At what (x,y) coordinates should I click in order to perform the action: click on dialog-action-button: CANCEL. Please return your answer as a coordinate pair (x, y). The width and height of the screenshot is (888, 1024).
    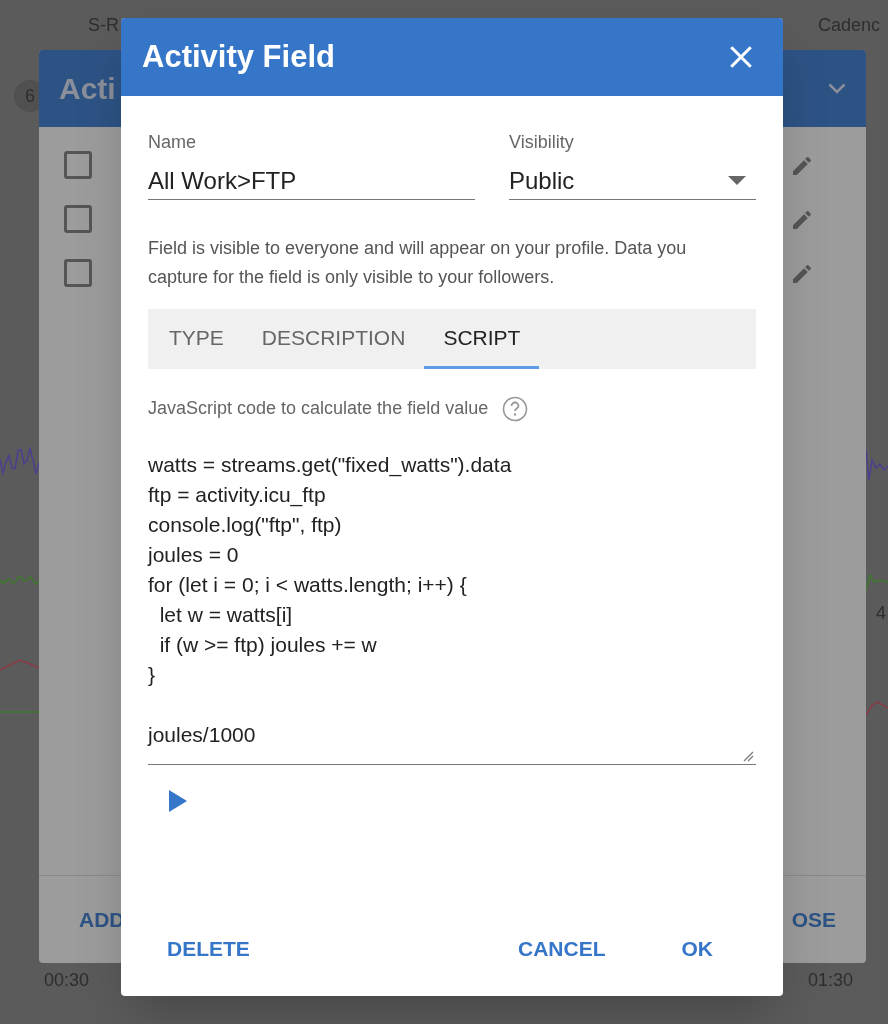
    Looking at the image, I should click on (562, 949).